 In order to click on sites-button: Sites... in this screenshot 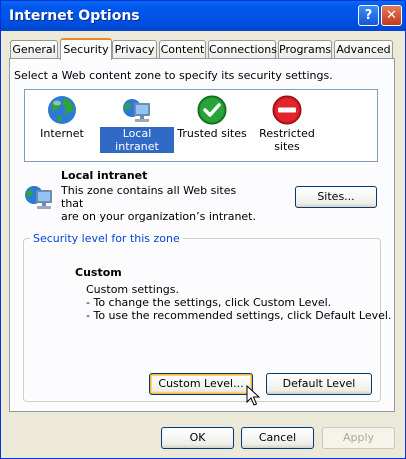, I will do `click(336, 197)`.